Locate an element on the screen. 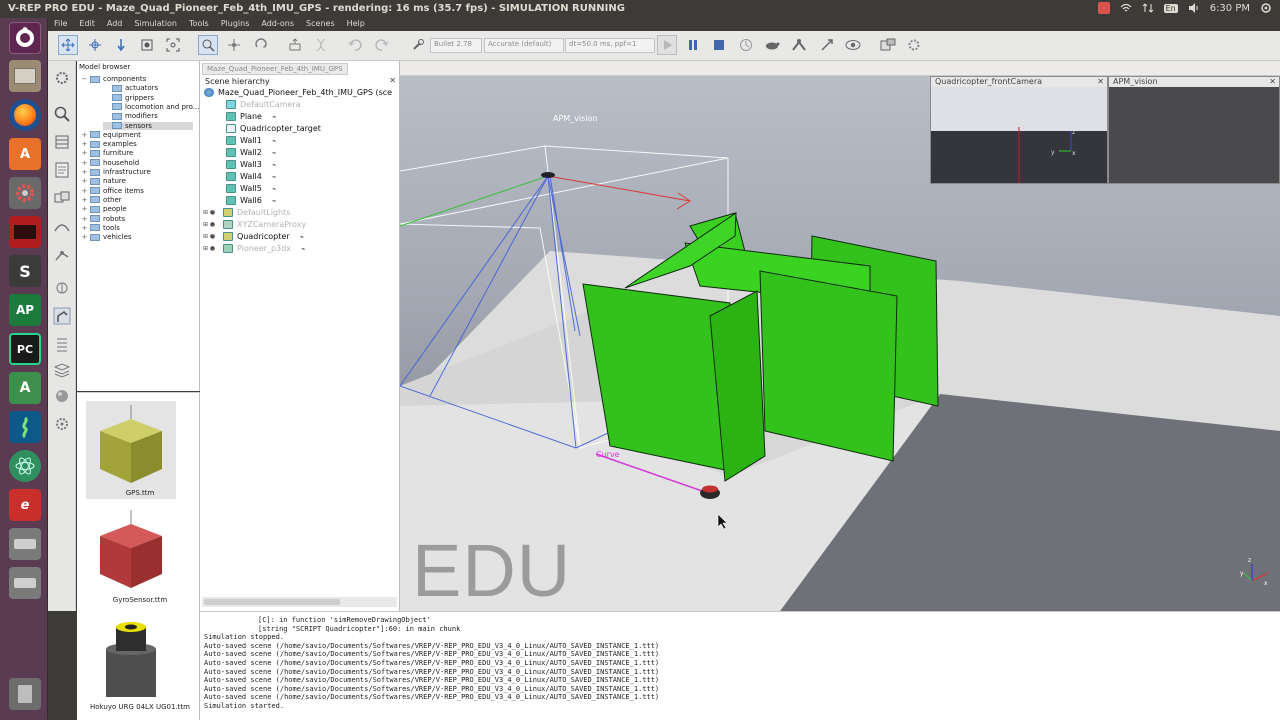 The width and height of the screenshot is (1280, 720). files-icon is located at coordinates (25, 76).